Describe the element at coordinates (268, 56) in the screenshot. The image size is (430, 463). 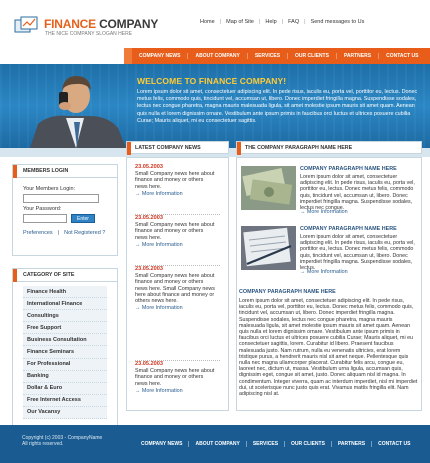
I see `nav-services: SERVICES` at that location.